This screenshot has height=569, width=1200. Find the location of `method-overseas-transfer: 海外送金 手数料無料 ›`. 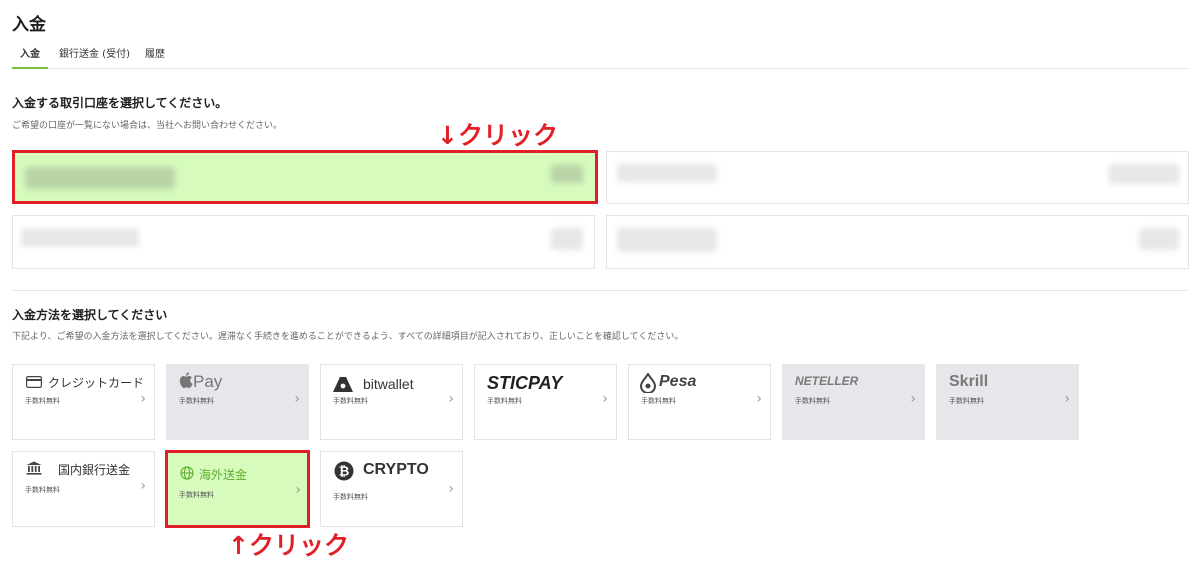

method-overseas-transfer: 海外送金 手数料無料 › is located at coordinates (237, 489).